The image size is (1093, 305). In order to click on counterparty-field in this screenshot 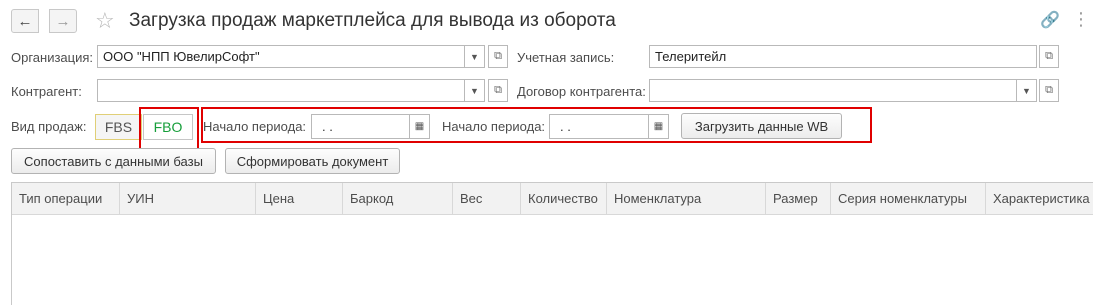, I will do `click(281, 90)`.